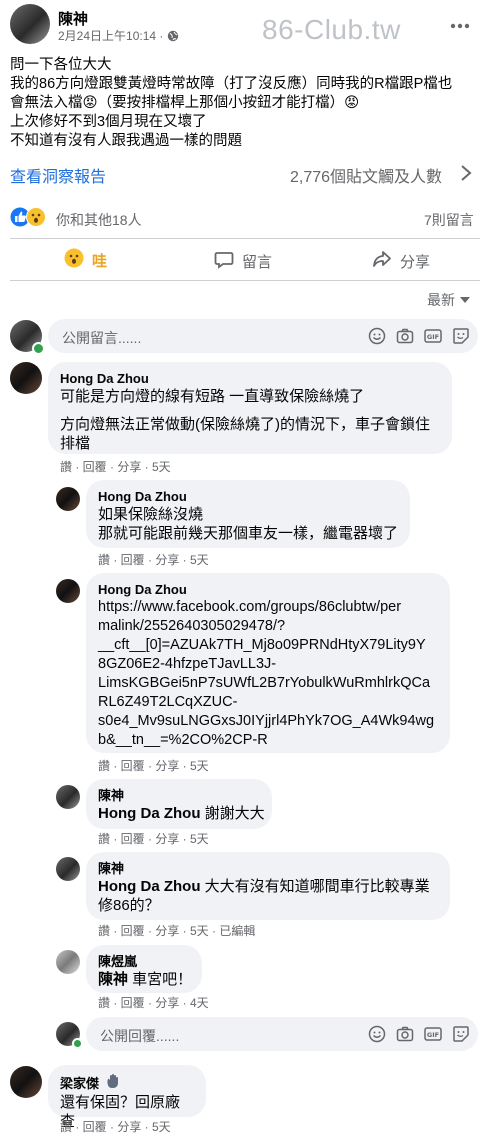 This screenshot has height=1136, width=490. I want to click on wow-reaction-icon, so click(36, 219).